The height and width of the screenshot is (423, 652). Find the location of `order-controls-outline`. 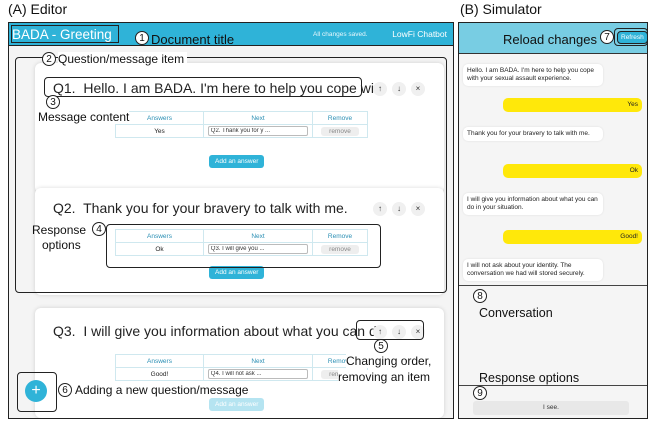

order-controls-outline is located at coordinates (390, 330).